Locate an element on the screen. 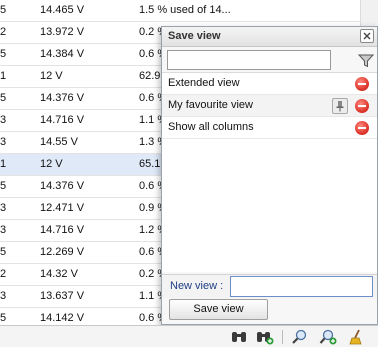  new-view-input is located at coordinates (301, 286).